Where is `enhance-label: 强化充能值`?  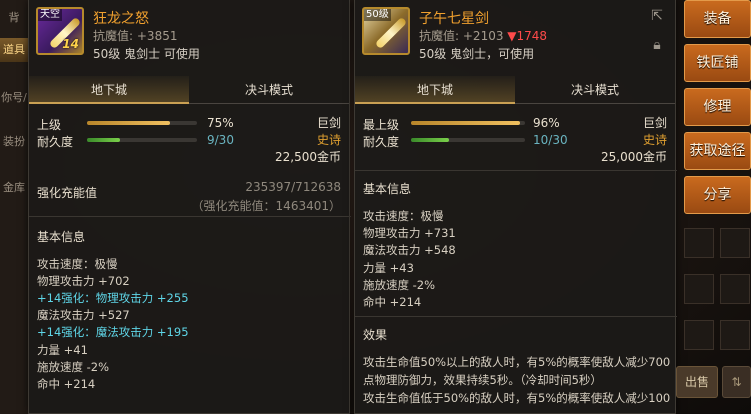 enhance-label: 强化充能值 is located at coordinates (67, 193).